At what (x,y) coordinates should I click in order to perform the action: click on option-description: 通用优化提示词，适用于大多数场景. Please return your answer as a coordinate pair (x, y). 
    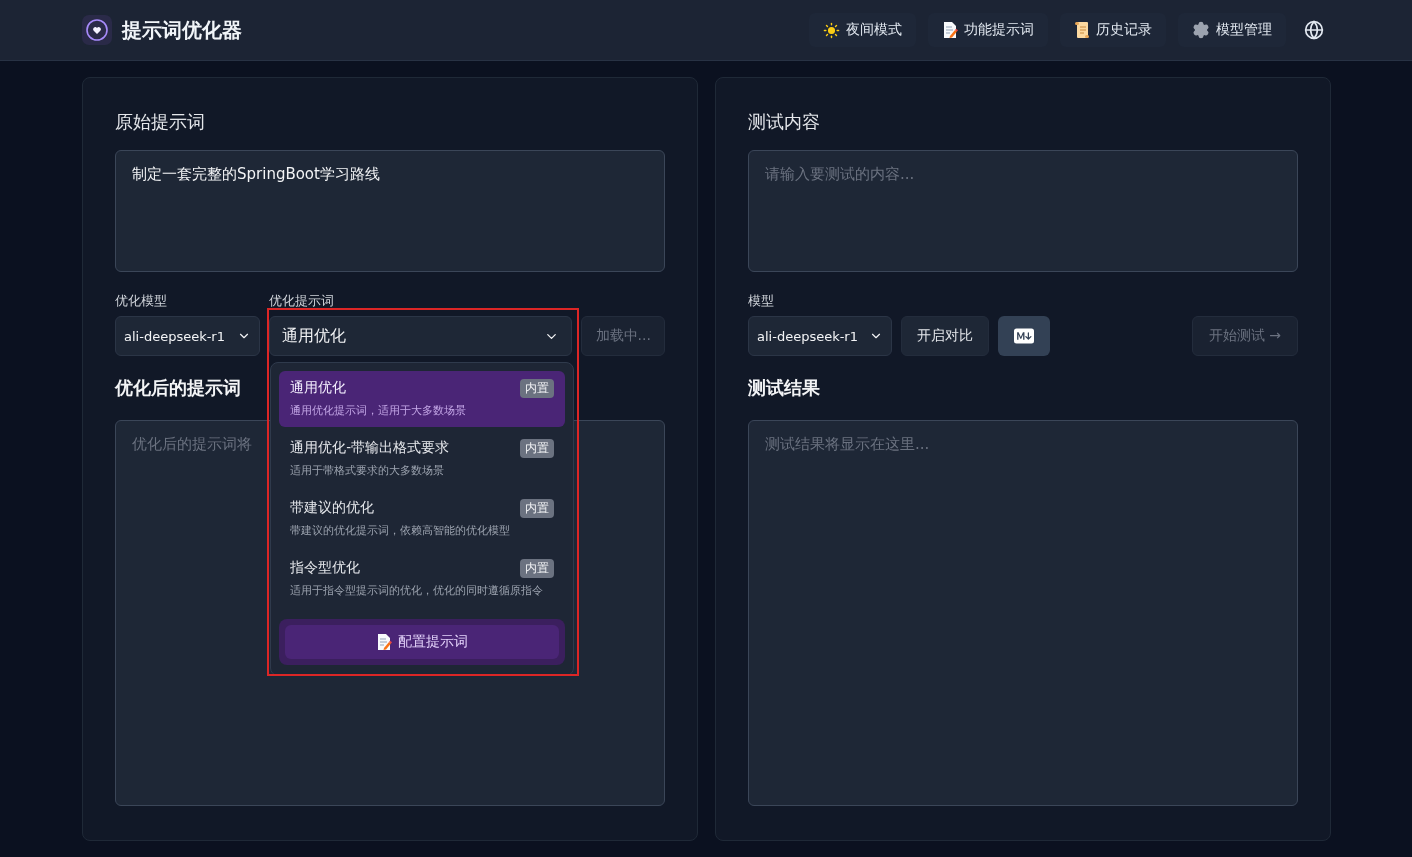
    Looking at the image, I should click on (379, 411).